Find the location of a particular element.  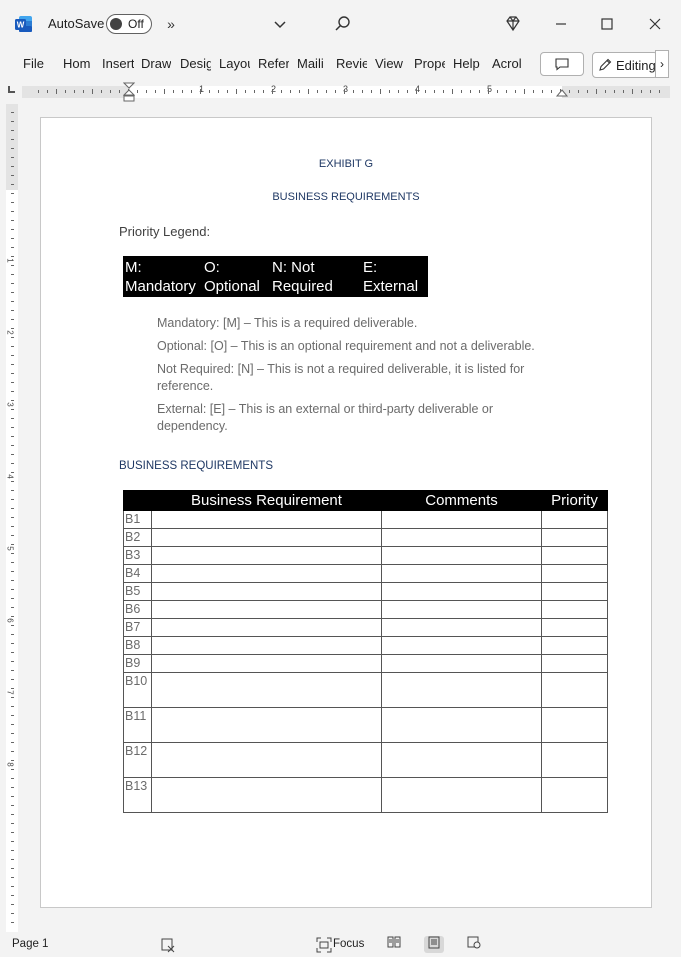

legend-cell-external: E: External is located at coordinates (390, 277).